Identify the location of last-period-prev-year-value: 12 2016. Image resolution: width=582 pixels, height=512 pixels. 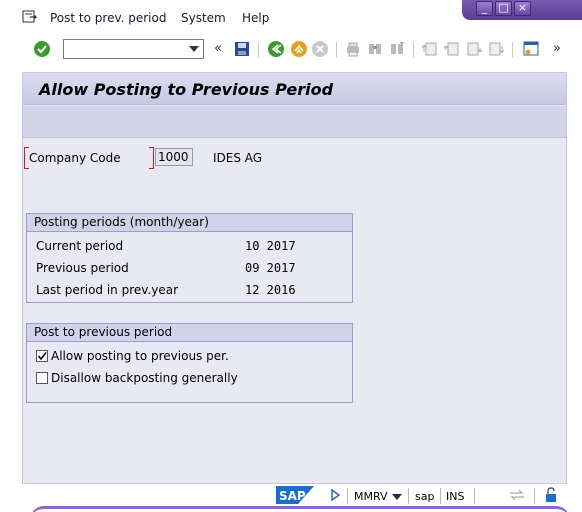
(270, 290).